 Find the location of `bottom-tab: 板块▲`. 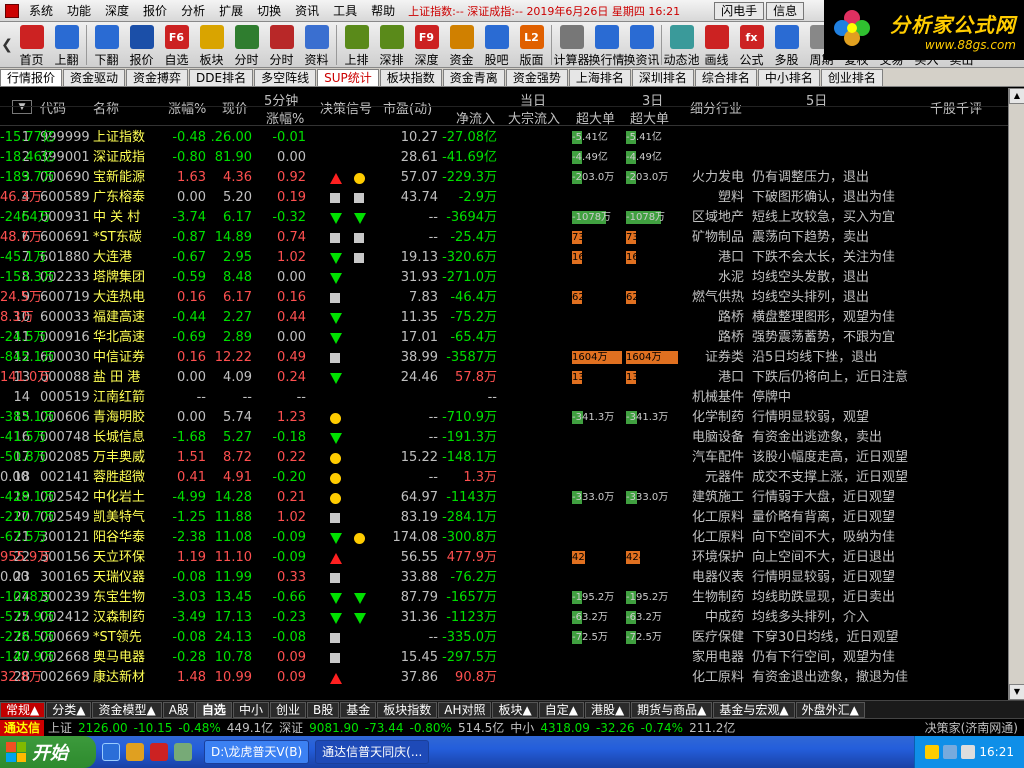

bottom-tab: 板块▲ is located at coordinates (515, 709).